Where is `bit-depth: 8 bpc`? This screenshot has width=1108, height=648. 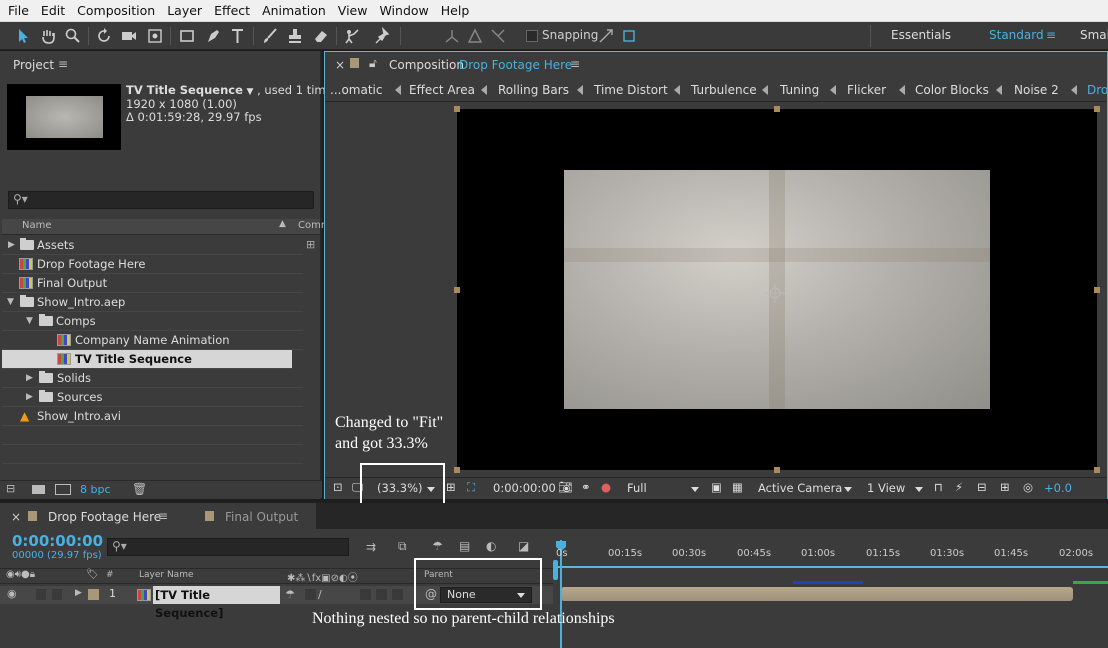
bit-depth: 8 bpc is located at coordinates (95, 489).